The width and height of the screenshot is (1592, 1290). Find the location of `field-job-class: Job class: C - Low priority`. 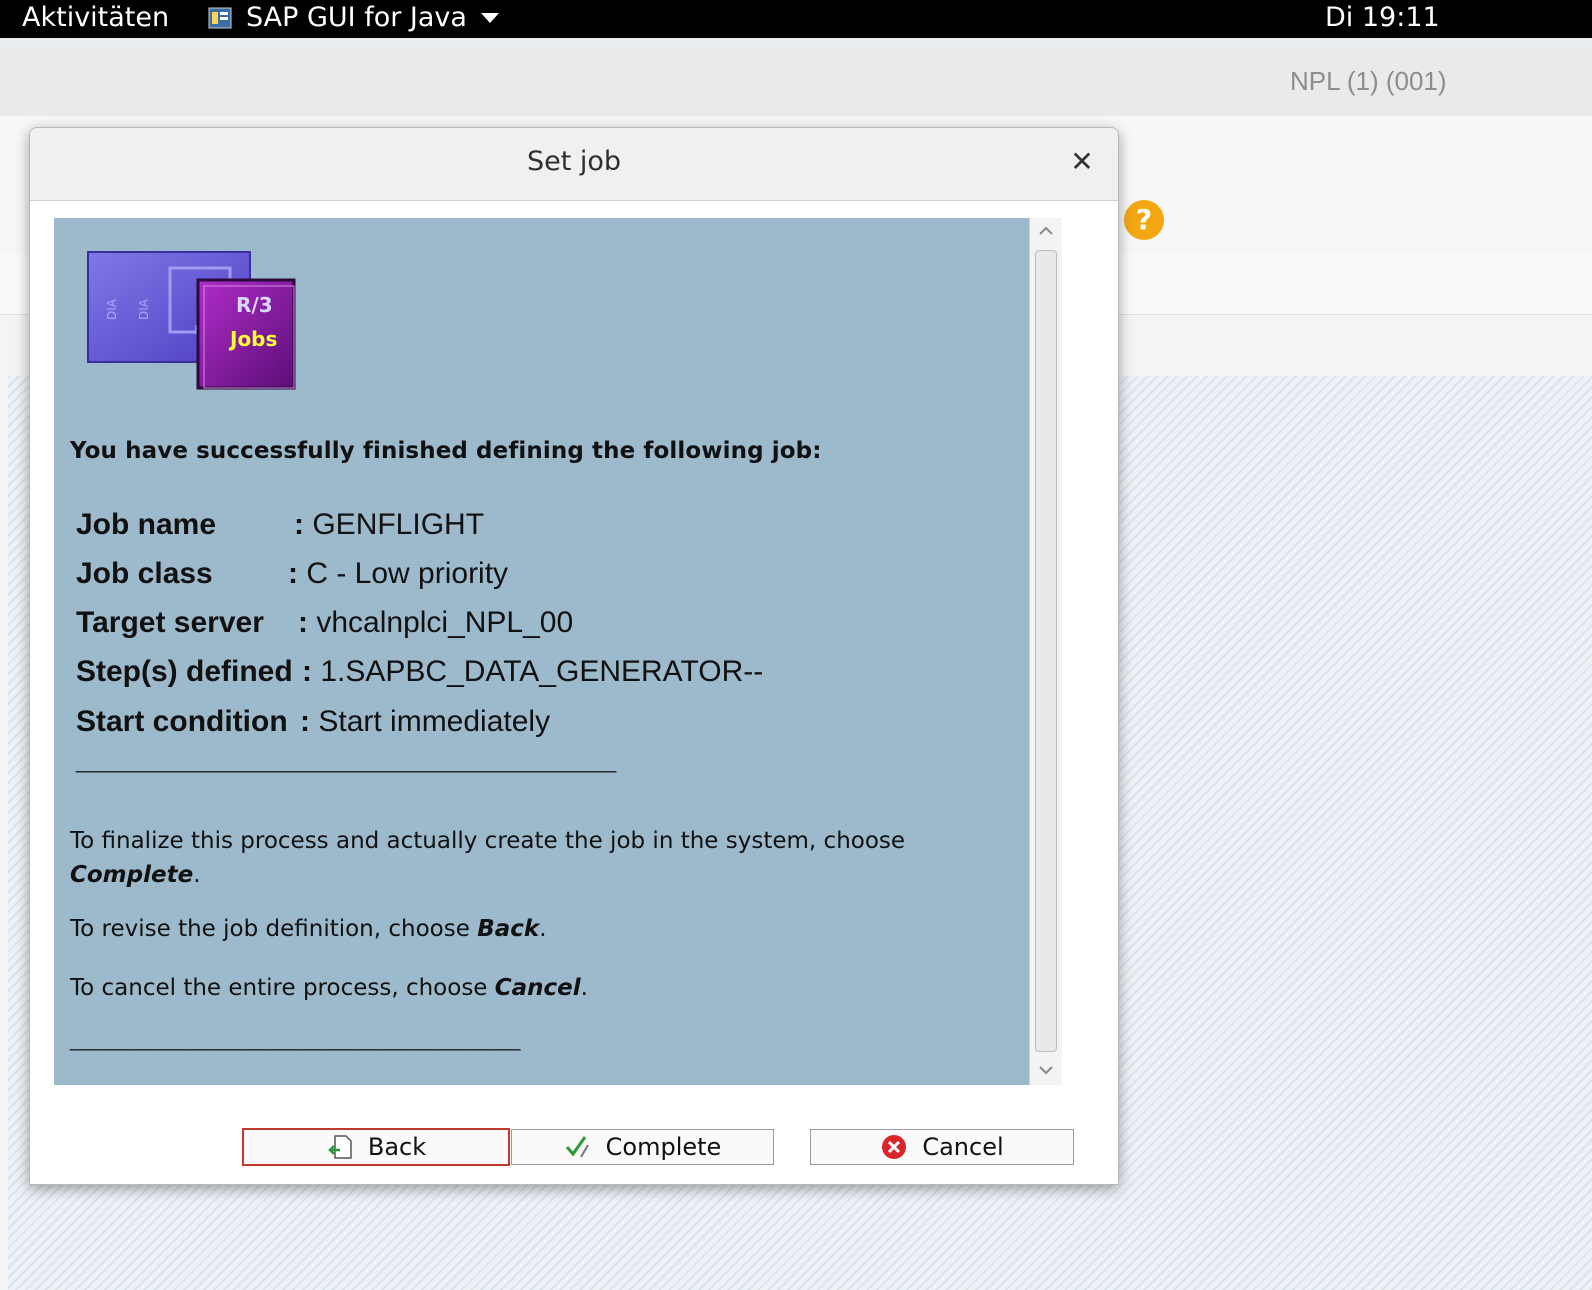

field-job-class: Job class: C - Low priority is located at coordinates (292, 573).